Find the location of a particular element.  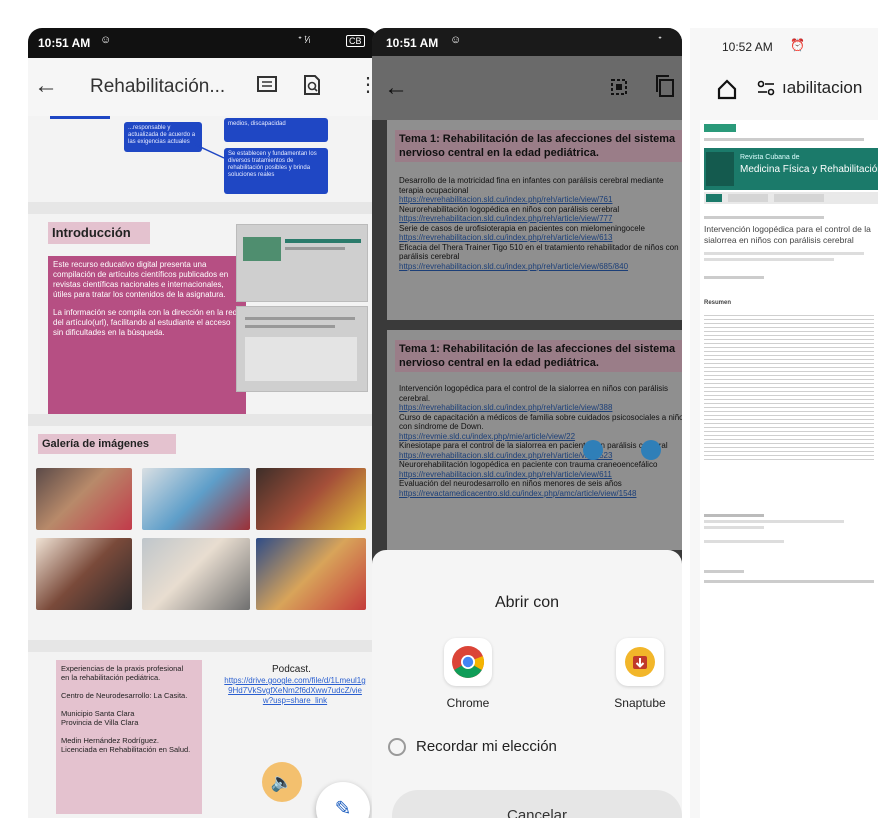

keywords-heading is located at coordinates (734, 515).